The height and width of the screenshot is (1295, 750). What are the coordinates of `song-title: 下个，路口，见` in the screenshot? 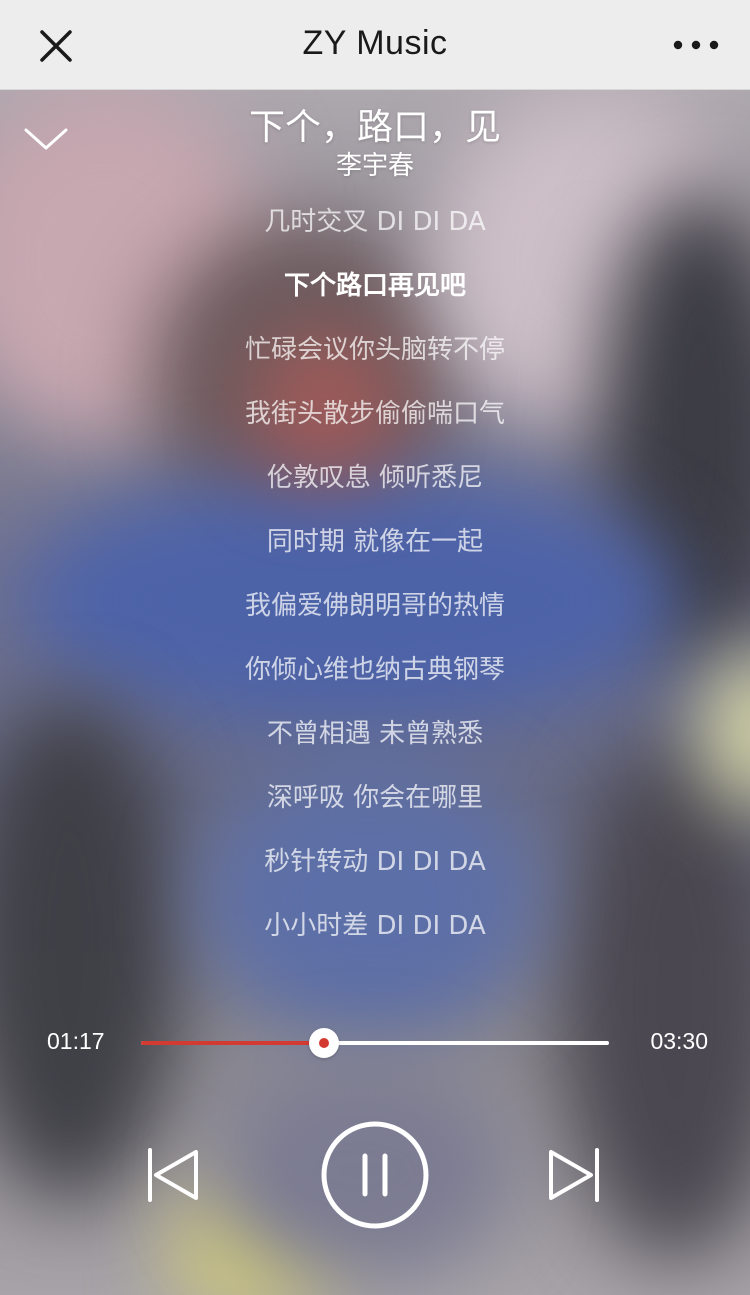 It's located at (374, 127).